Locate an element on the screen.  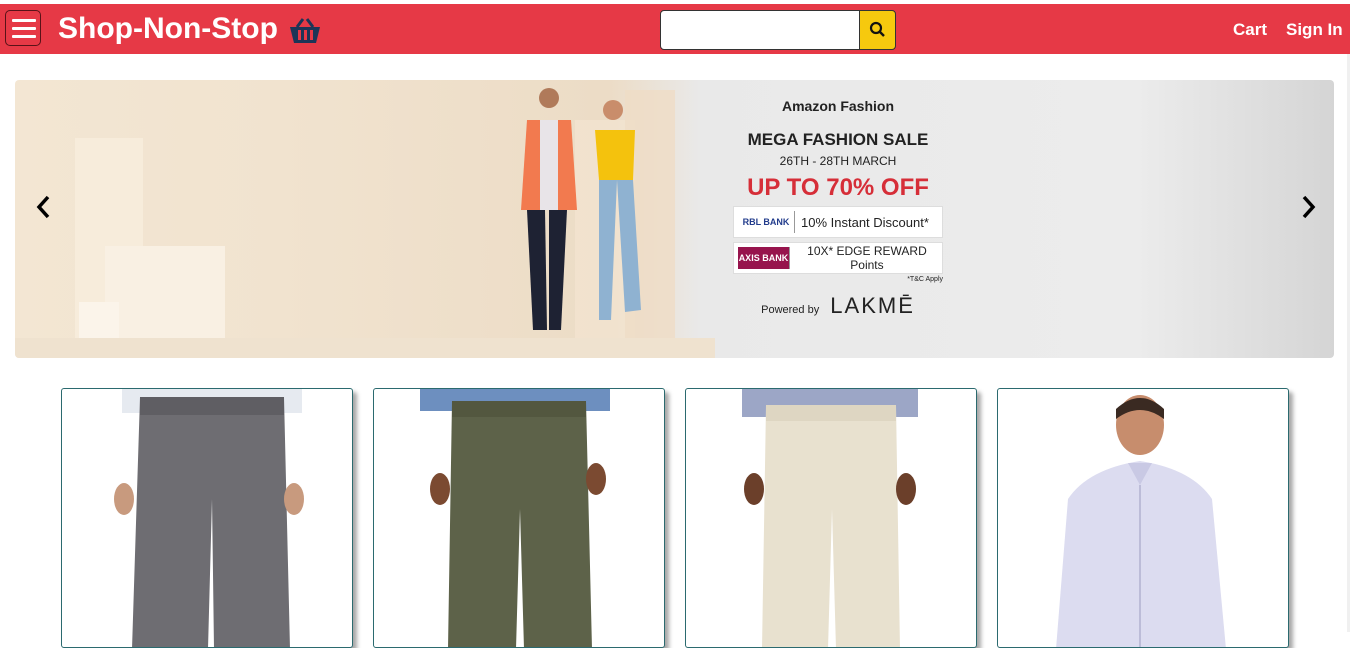
rbl-bank-logo: RBL BANK is located at coordinates (766, 222).